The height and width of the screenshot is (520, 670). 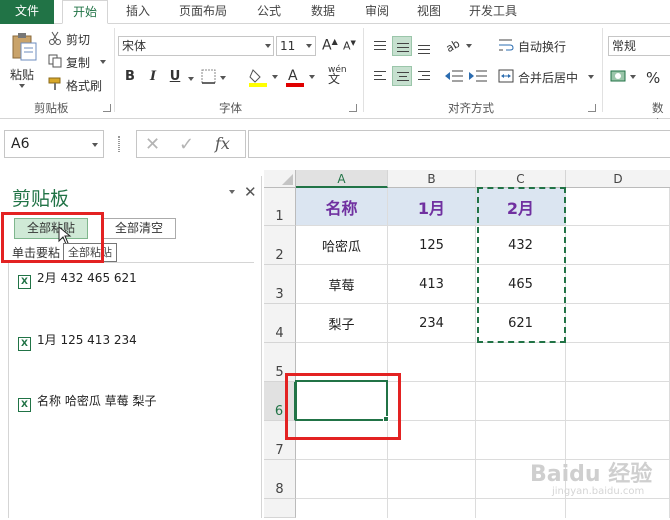 What do you see at coordinates (232, 192) in the screenshot?
I see `pane-options-icon` at bounding box center [232, 192].